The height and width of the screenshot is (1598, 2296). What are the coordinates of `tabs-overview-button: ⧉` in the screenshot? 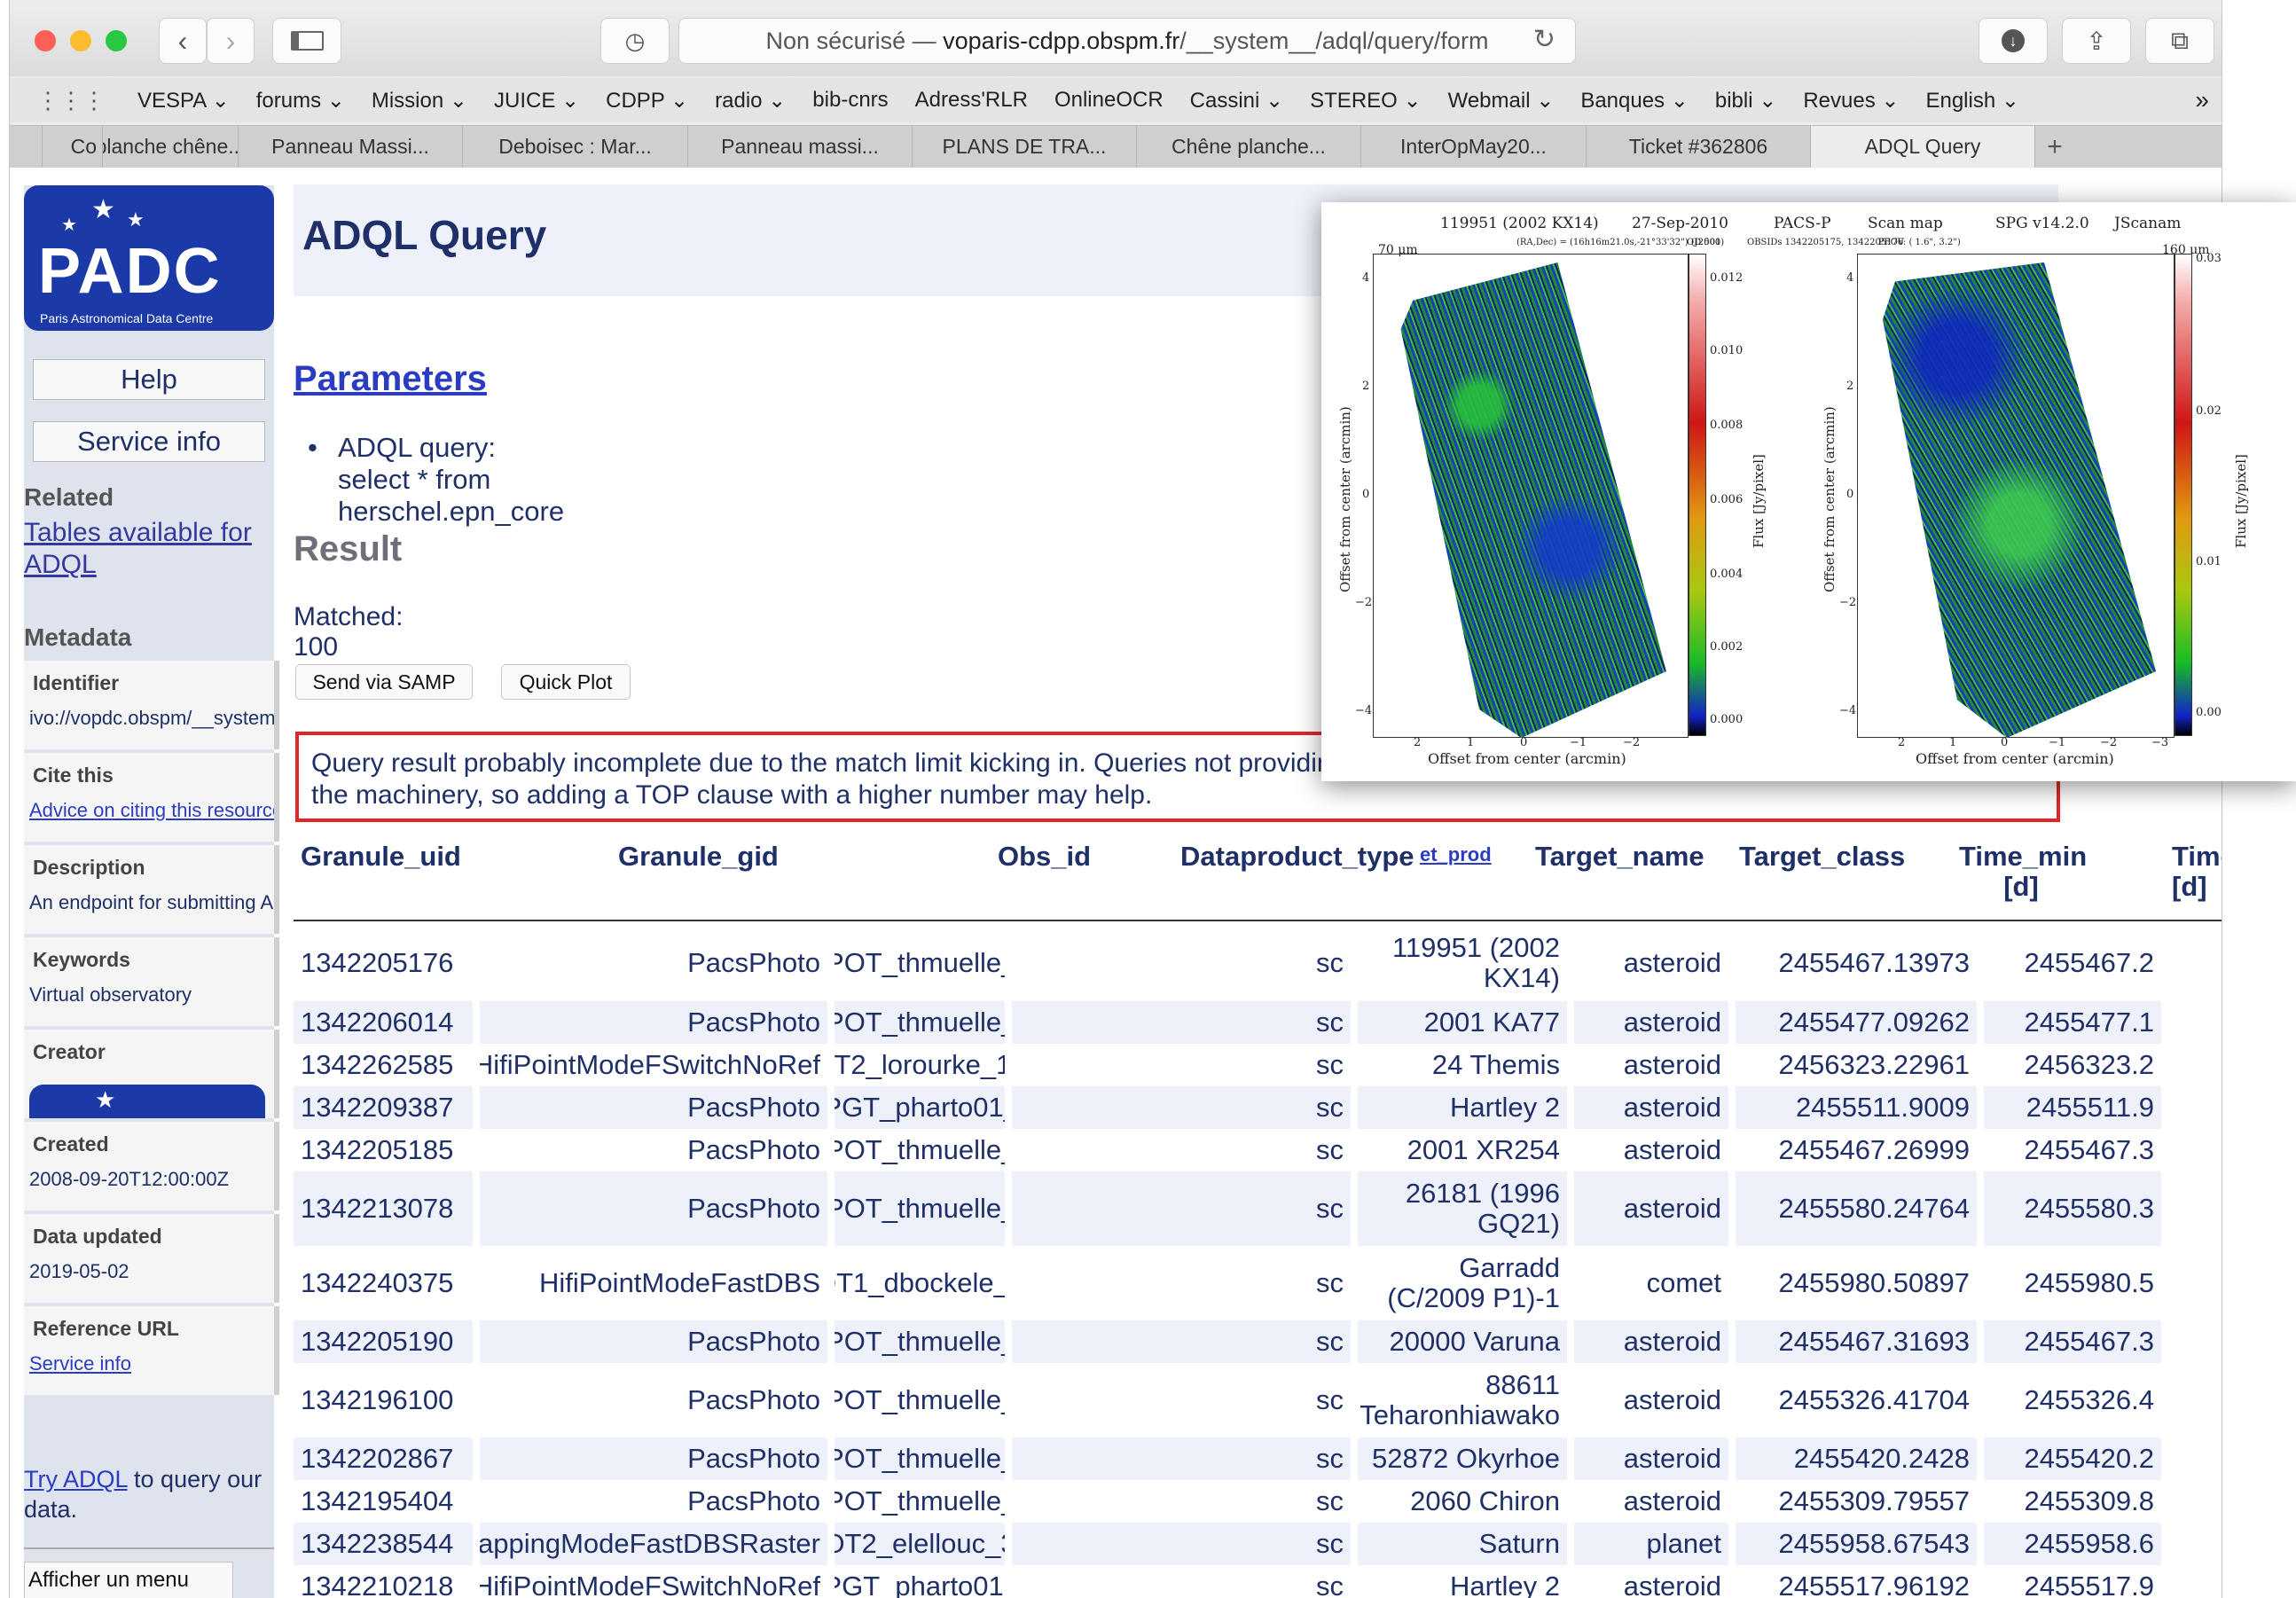 It's located at (2180, 41).